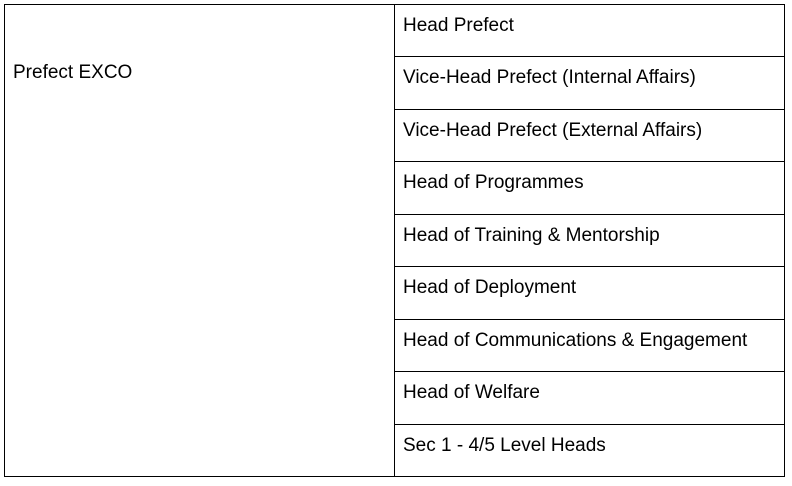  I want to click on role-cell: Head of Training & Mentorship, so click(589, 240).